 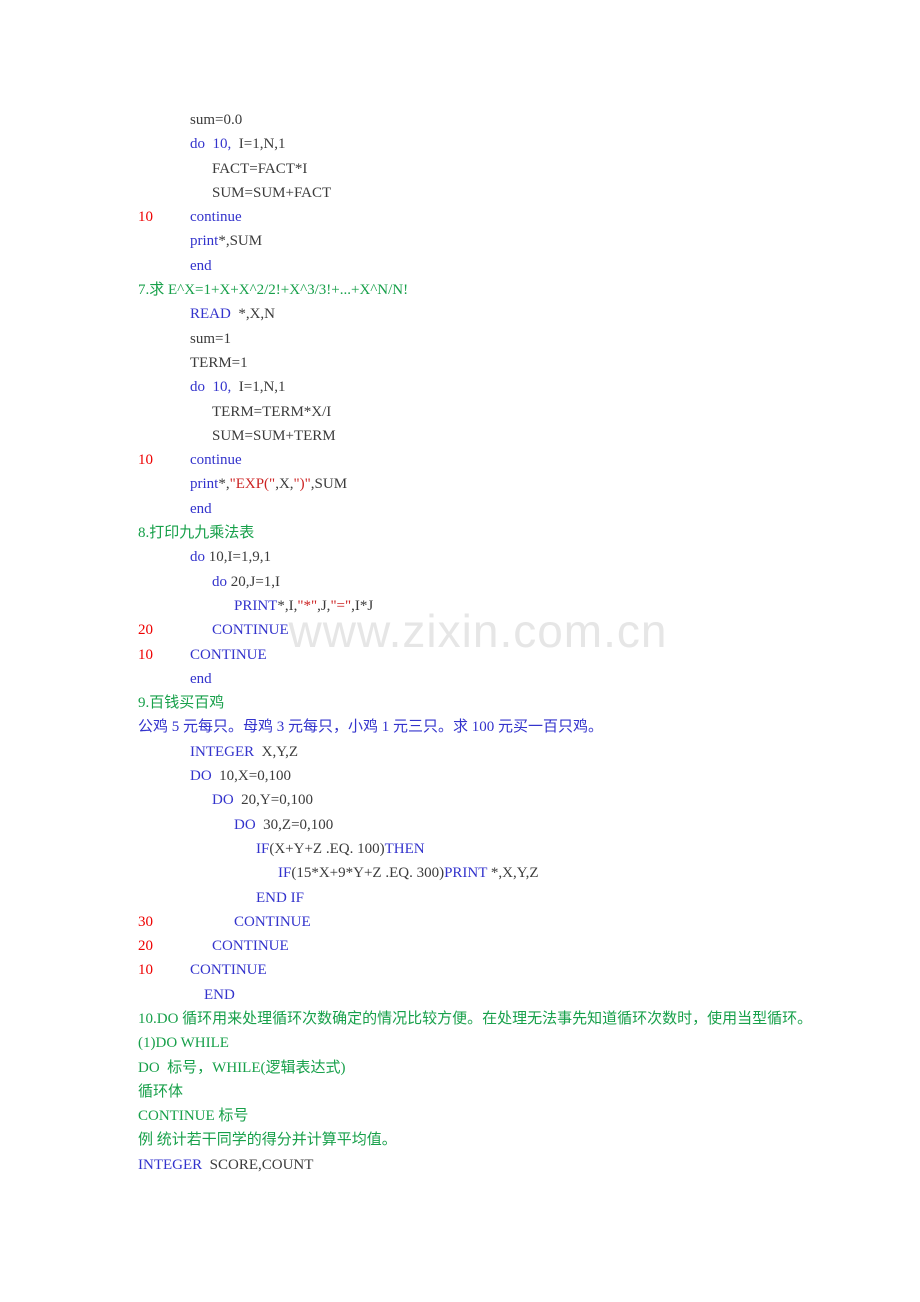 What do you see at coordinates (216, 460) in the screenshot?
I see `code-token: continue` at bounding box center [216, 460].